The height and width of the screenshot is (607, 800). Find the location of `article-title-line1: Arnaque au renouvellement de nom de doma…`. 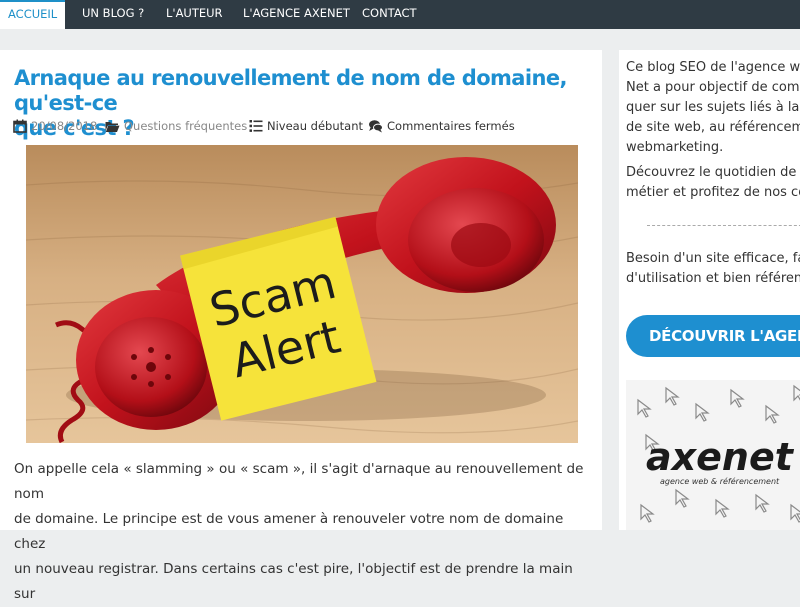

article-title-line1: Arnaque au renouvellement de nom de doma… is located at coordinates (290, 90).